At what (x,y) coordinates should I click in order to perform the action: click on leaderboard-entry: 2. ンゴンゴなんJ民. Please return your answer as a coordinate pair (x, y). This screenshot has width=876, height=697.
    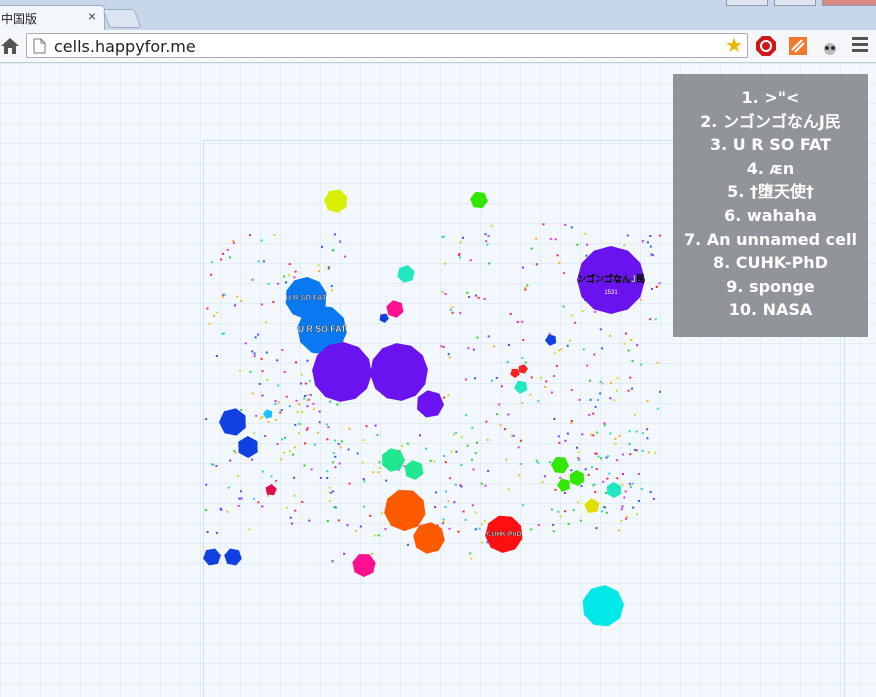
    Looking at the image, I should click on (770, 121).